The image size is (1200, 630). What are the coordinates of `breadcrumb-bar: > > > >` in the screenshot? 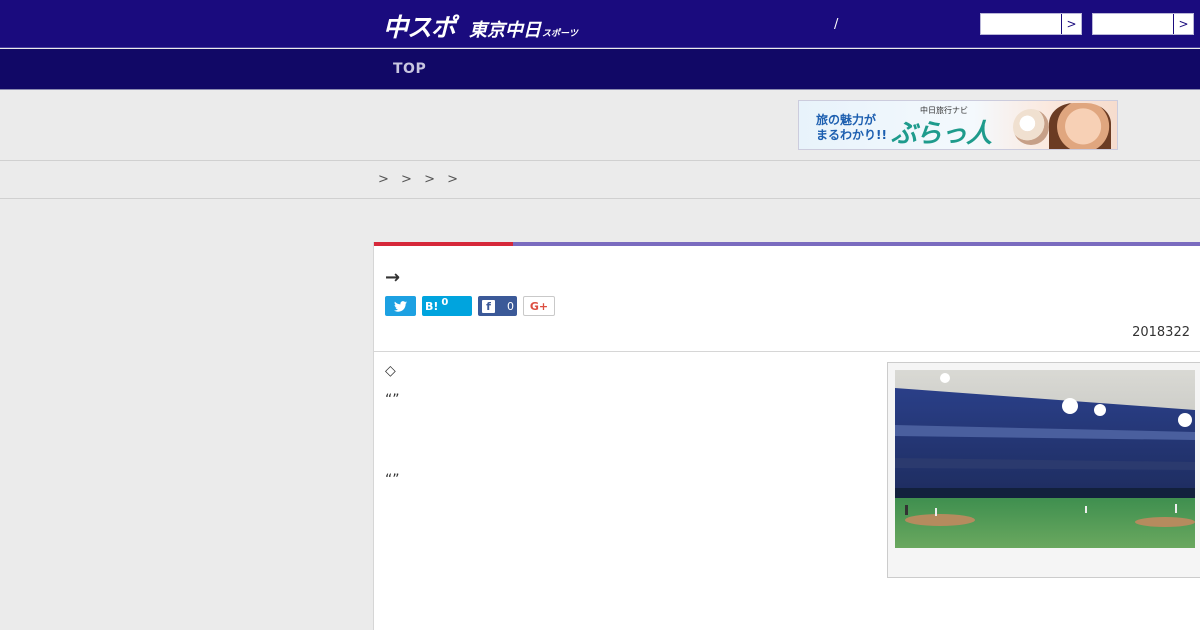 It's located at (600, 179).